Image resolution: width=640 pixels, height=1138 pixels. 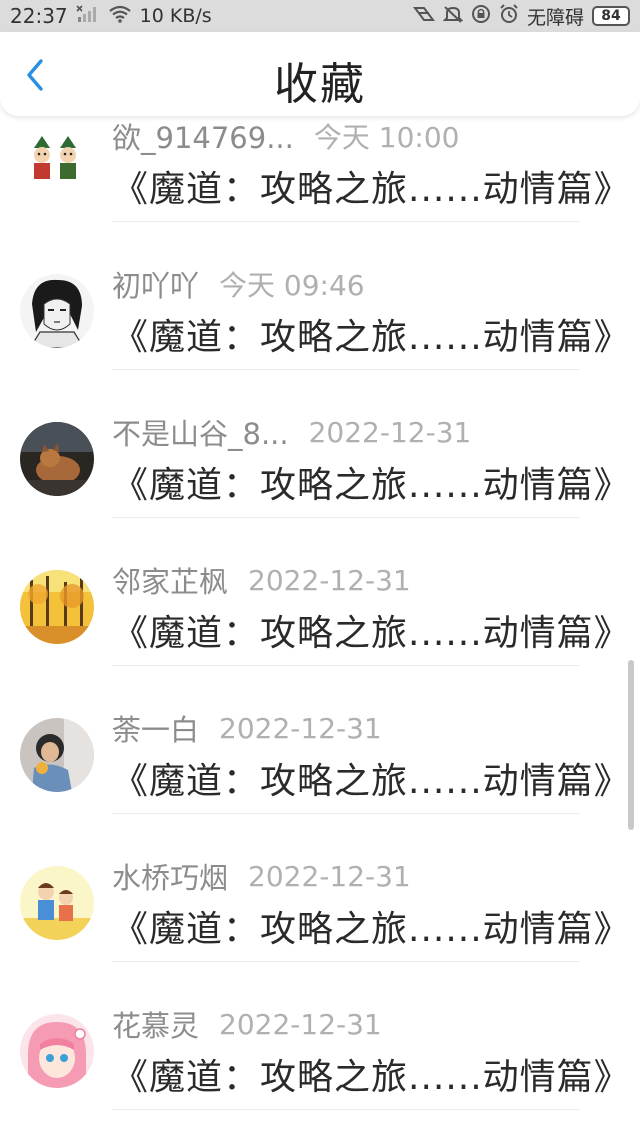 I want to click on accessibility-label: 无障碍, so click(x=555, y=17).